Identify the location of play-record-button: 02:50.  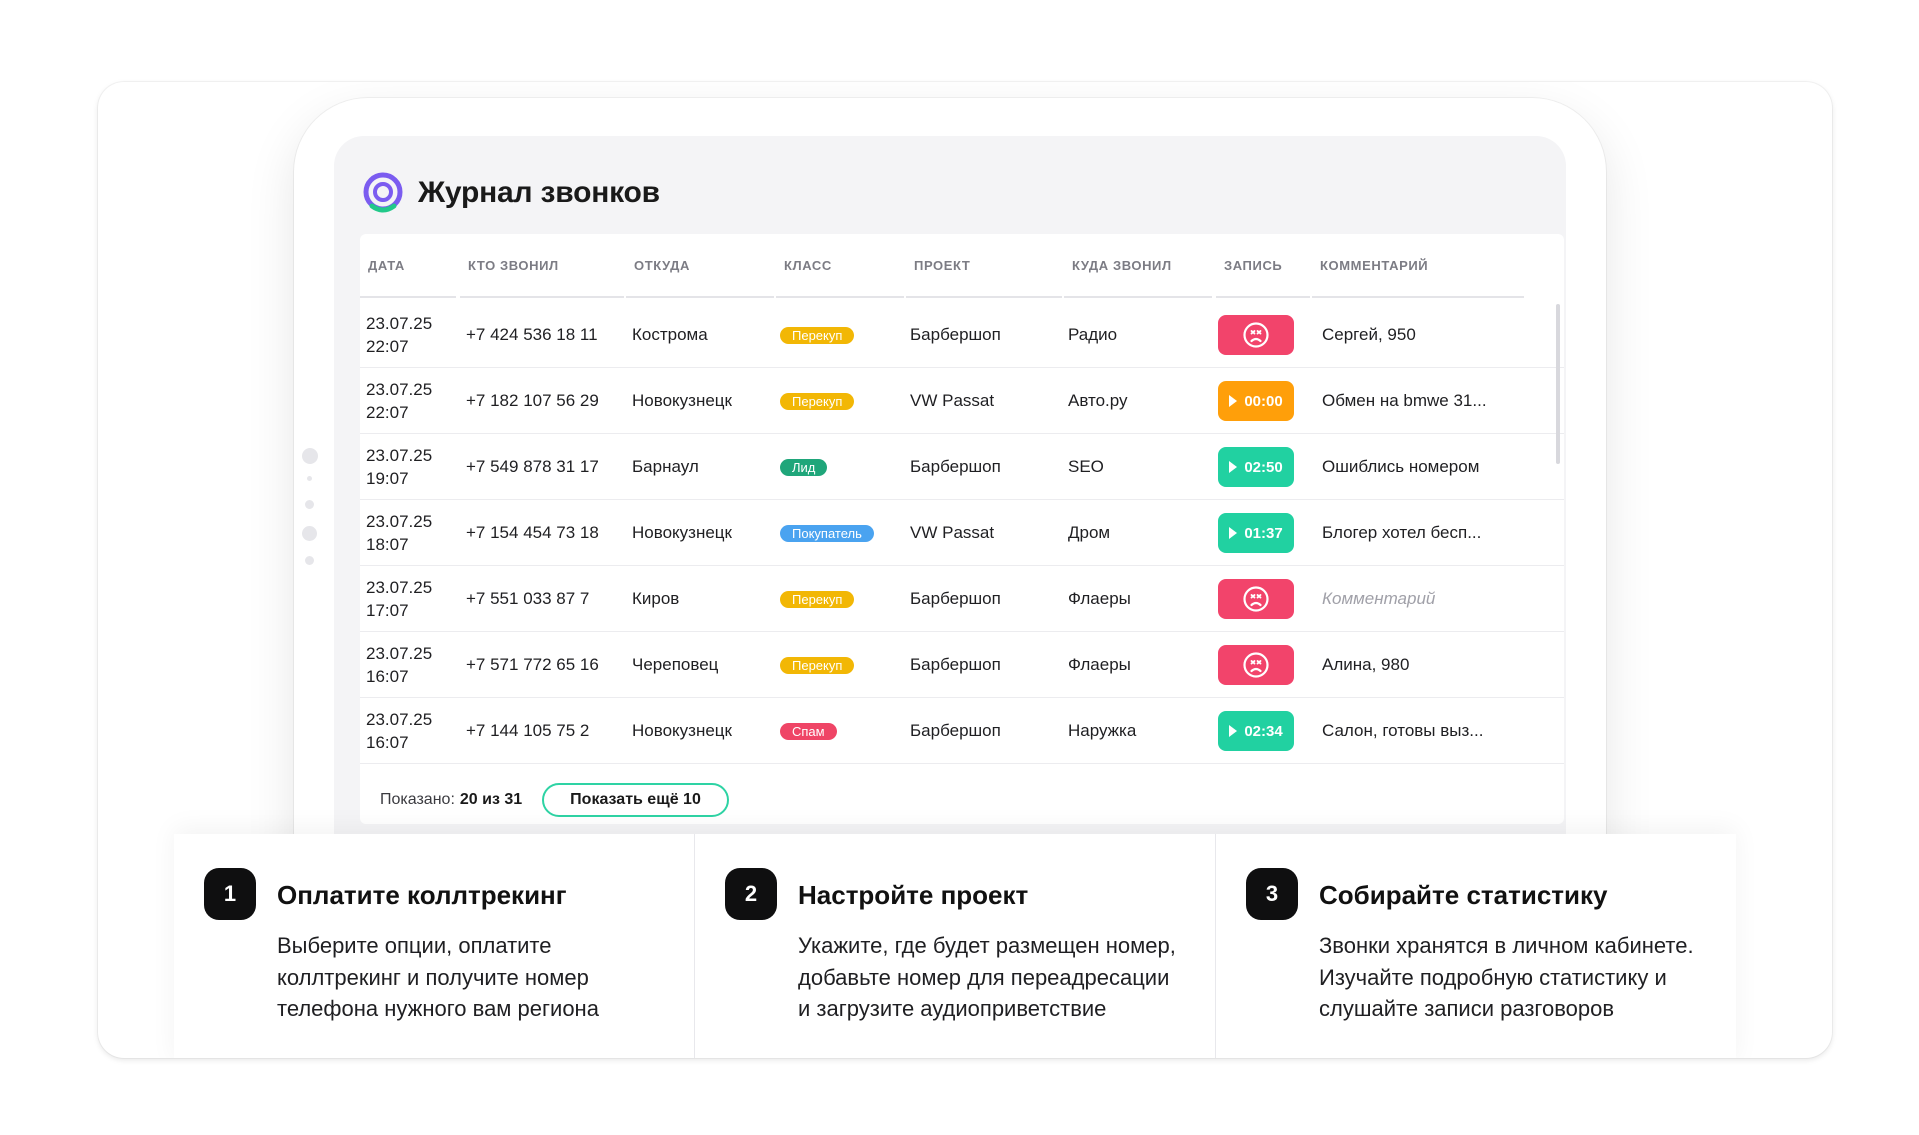
(1256, 467).